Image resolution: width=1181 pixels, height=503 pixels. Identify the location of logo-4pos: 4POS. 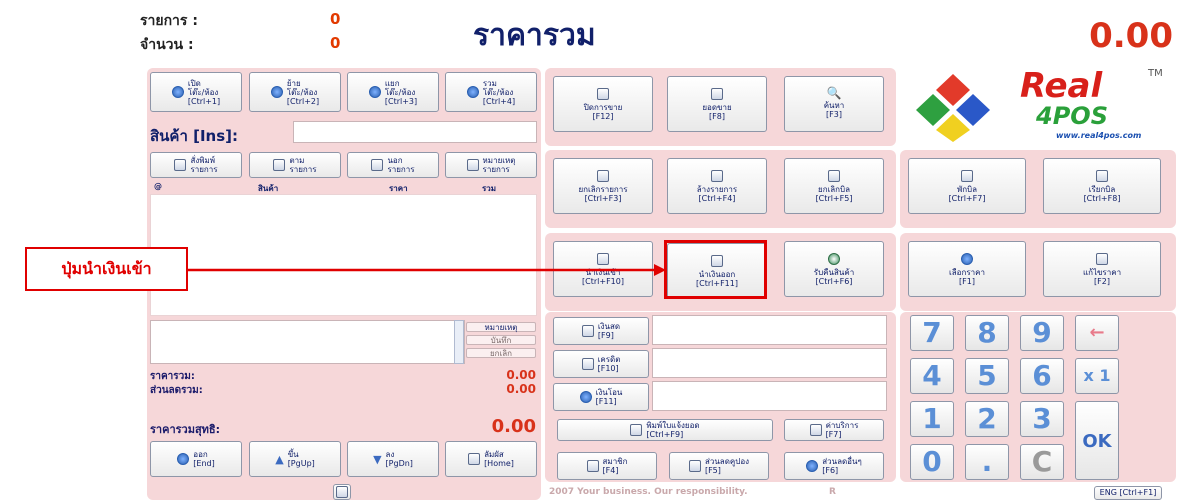
(1072, 116).